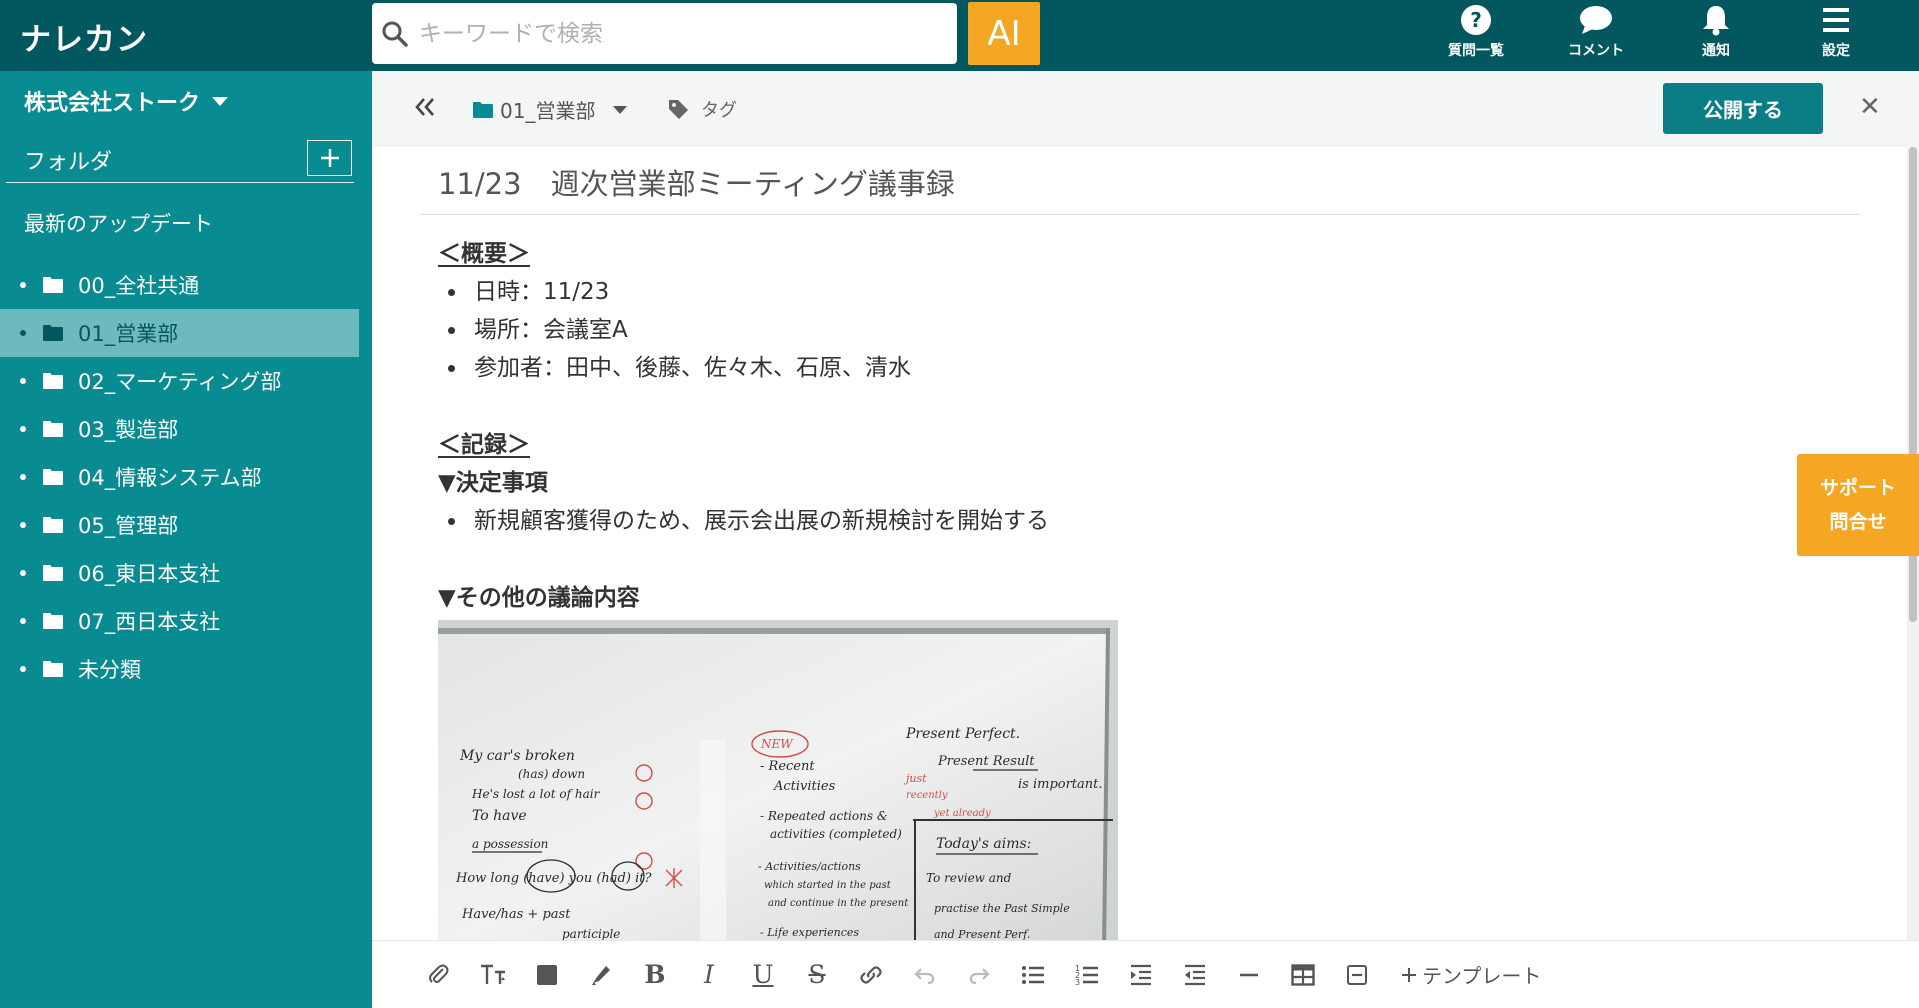 The height and width of the screenshot is (1008, 1919). I want to click on sidebar-folder-item: 07_西日本支社, so click(179, 621).